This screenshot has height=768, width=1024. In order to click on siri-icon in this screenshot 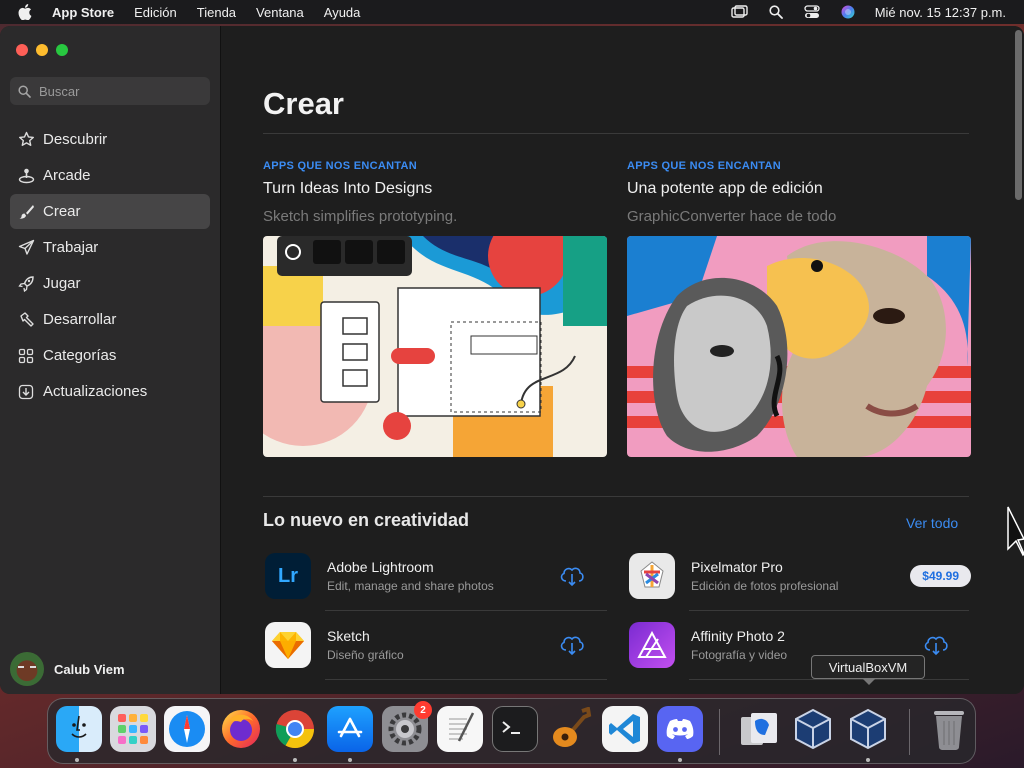, I will do `click(848, 12)`.